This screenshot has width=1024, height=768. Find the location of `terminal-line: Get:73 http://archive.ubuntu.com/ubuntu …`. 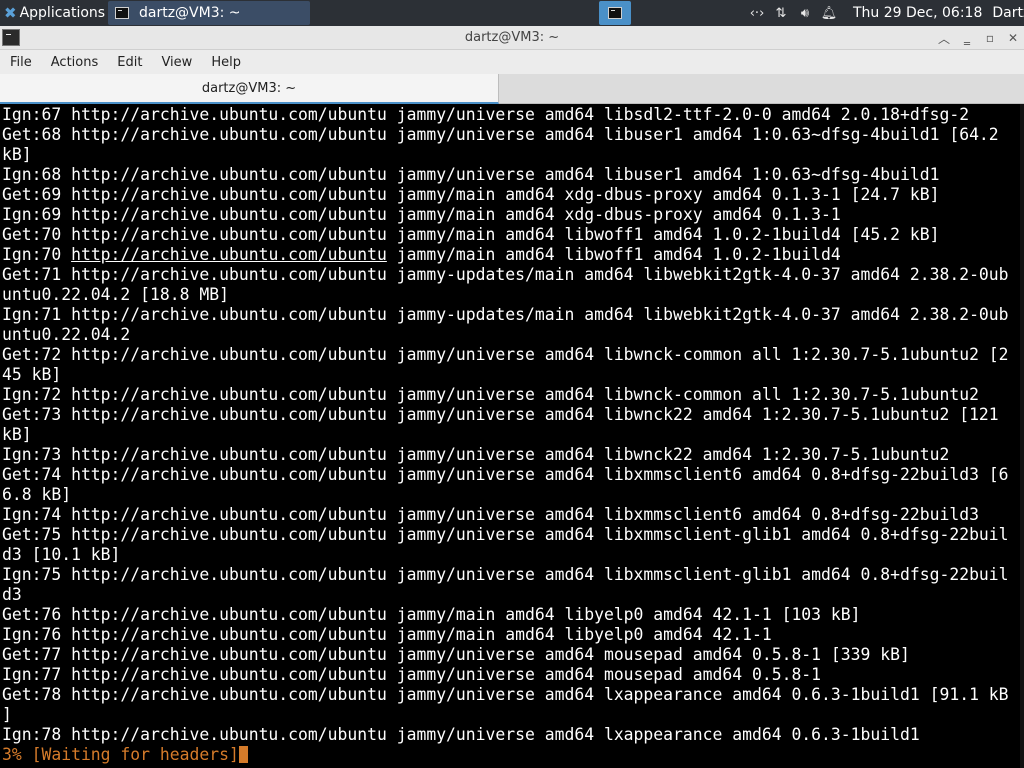

terminal-line: Get:73 http://archive.ubuntu.com/ubuntu … is located at coordinates (500, 414).